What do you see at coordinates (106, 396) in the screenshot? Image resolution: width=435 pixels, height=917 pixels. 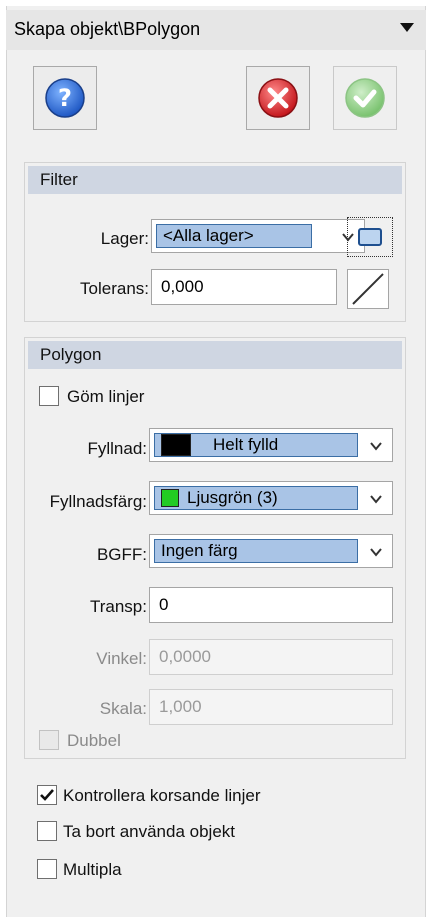 I see `gom-linjer-label: Göm linjer` at bounding box center [106, 396].